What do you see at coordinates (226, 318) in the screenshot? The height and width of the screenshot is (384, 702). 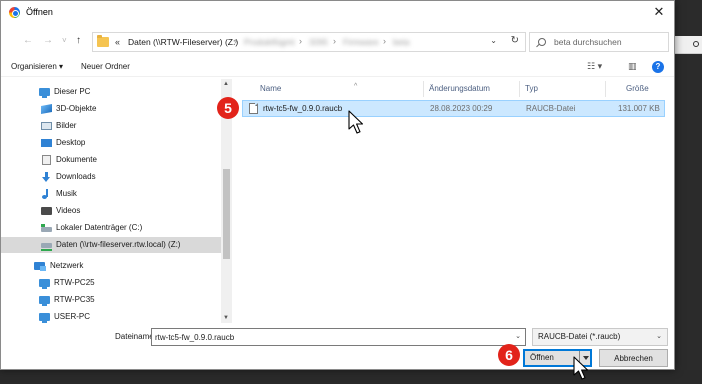 I see `scroll-down-arrow: ▼` at bounding box center [226, 318].